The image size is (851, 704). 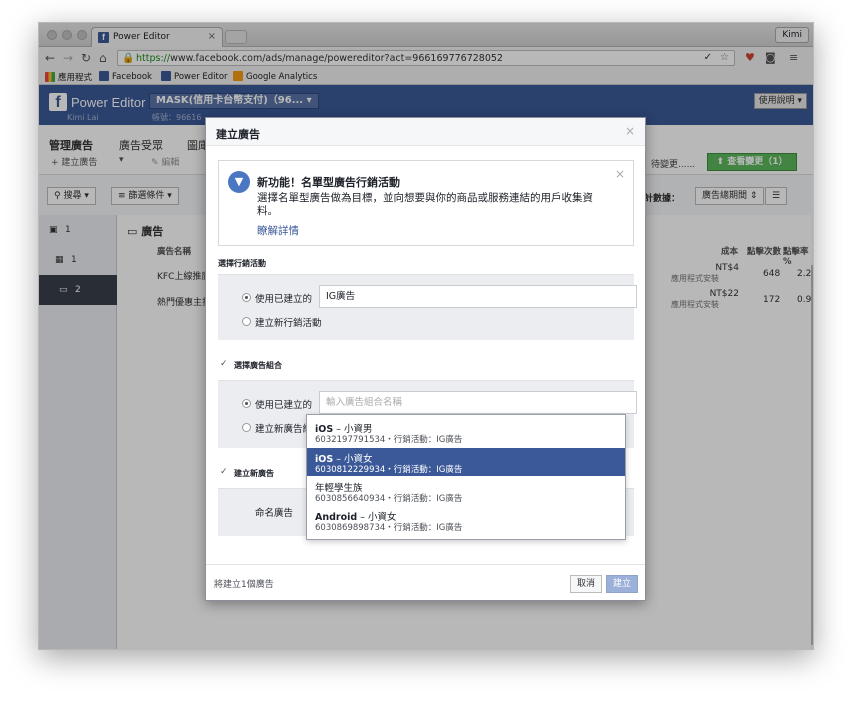 What do you see at coordinates (586, 584) in the screenshot?
I see `cancel-button: 取消` at bounding box center [586, 584].